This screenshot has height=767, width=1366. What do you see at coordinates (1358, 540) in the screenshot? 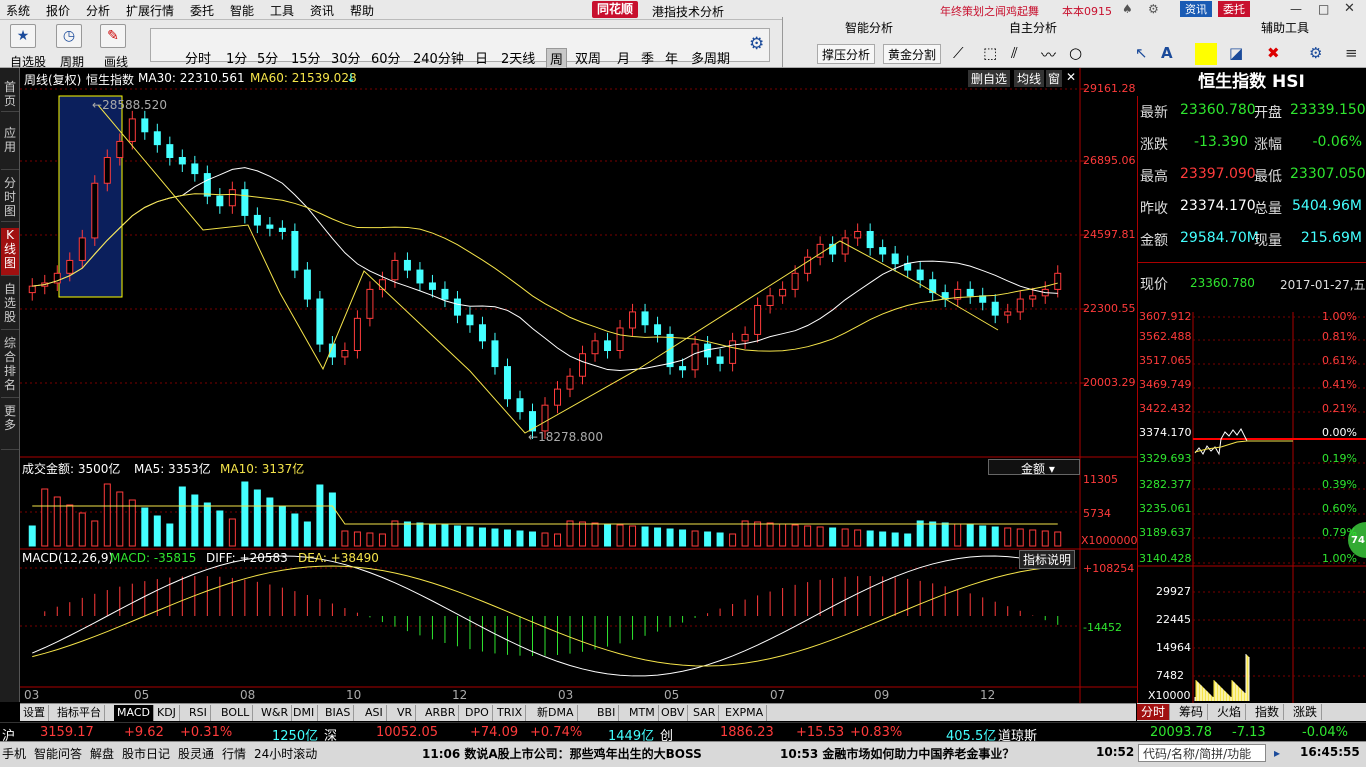
I see `floating-badge-label: 74` at bounding box center [1358, 540].